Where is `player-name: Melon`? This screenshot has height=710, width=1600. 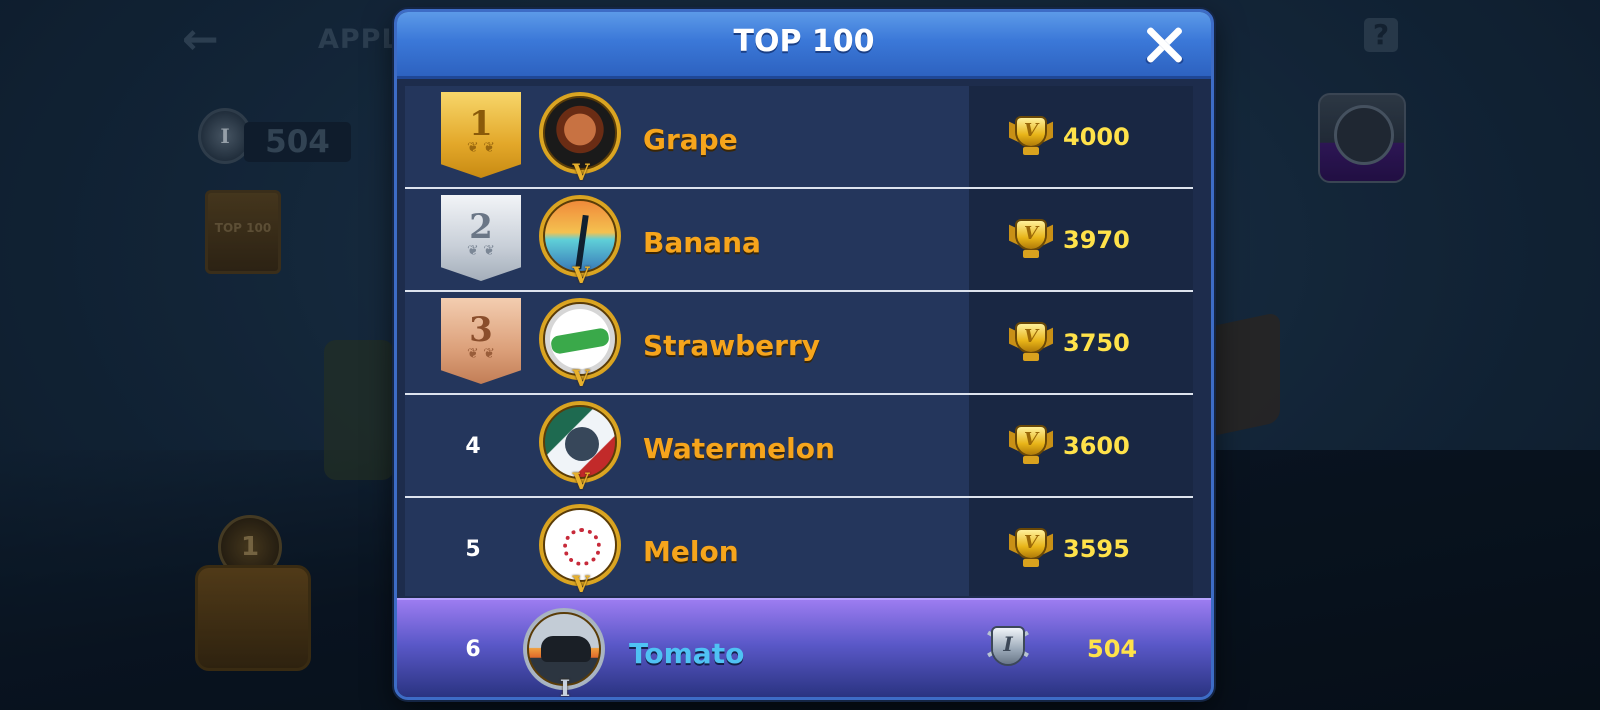
player-name: Melon is located at coordinates (691, 551).